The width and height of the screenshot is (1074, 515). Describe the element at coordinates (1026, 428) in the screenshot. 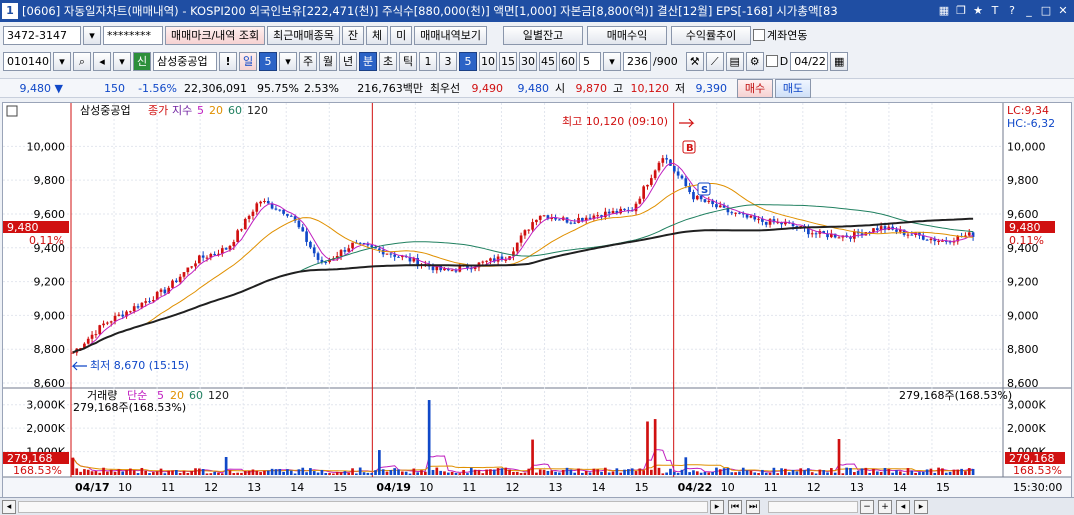

I see `volume-tick-right: 2,000K` at that location.